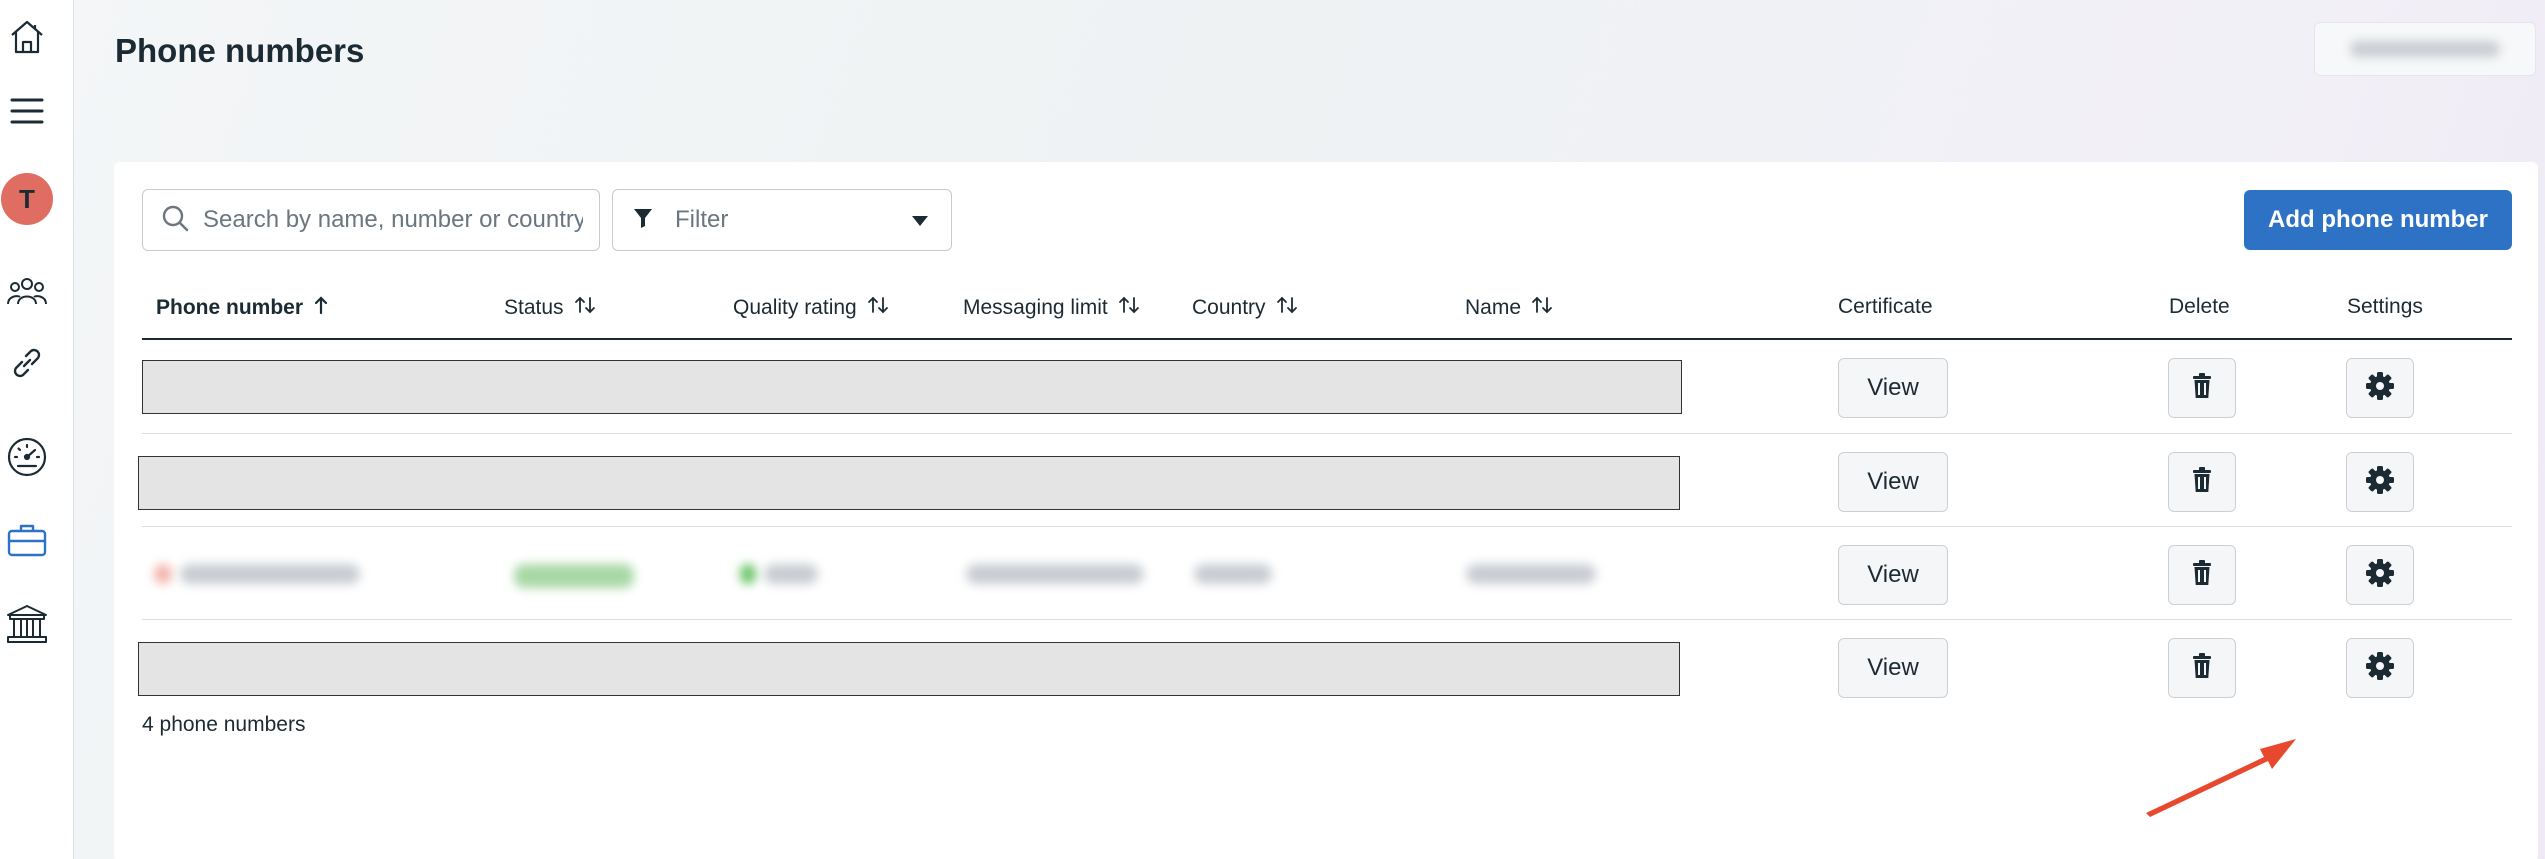 The height and width of the screenshot is (859, 2545). Describe the element at coordinates (1327, 339) in the screenshot. I see `table-header-divider` at that location.